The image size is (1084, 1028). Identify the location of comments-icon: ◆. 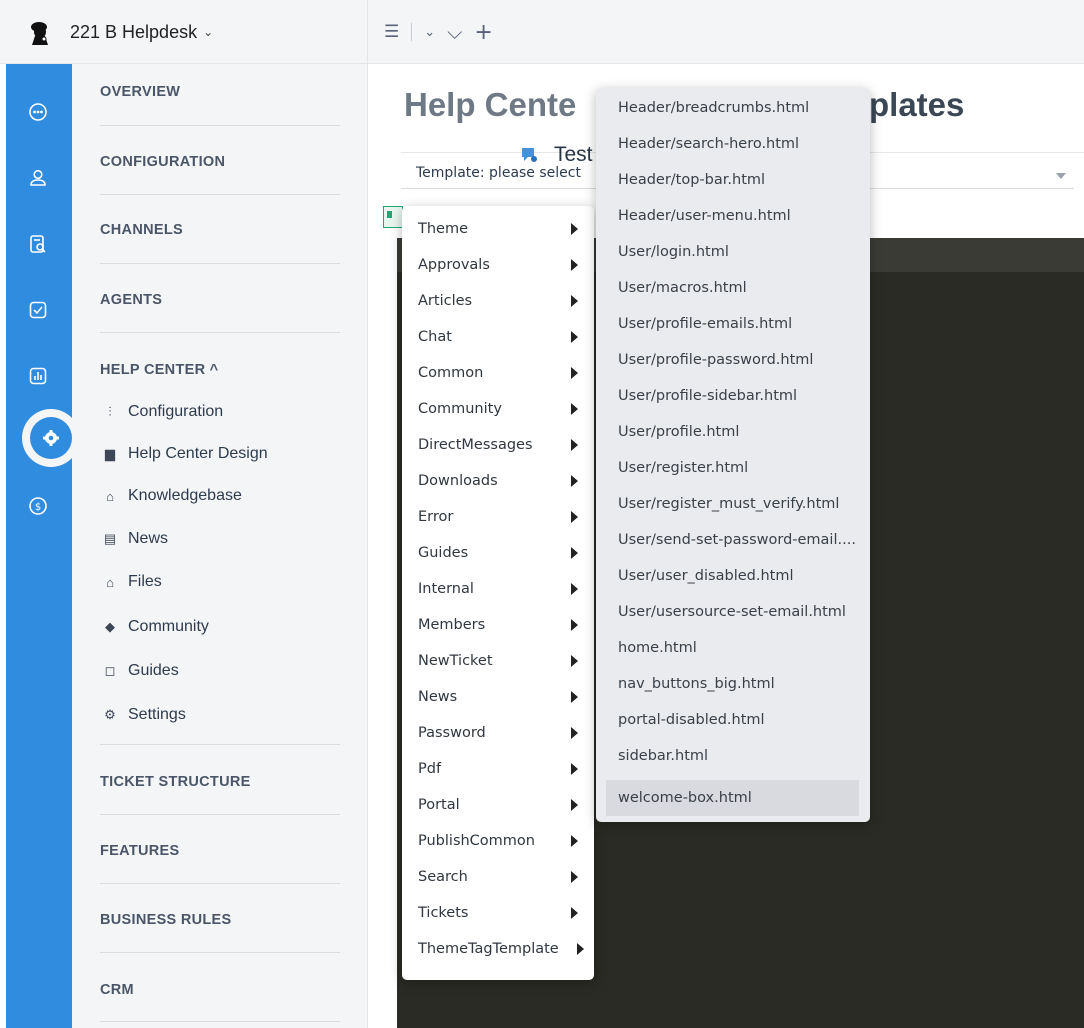
(110, 626).